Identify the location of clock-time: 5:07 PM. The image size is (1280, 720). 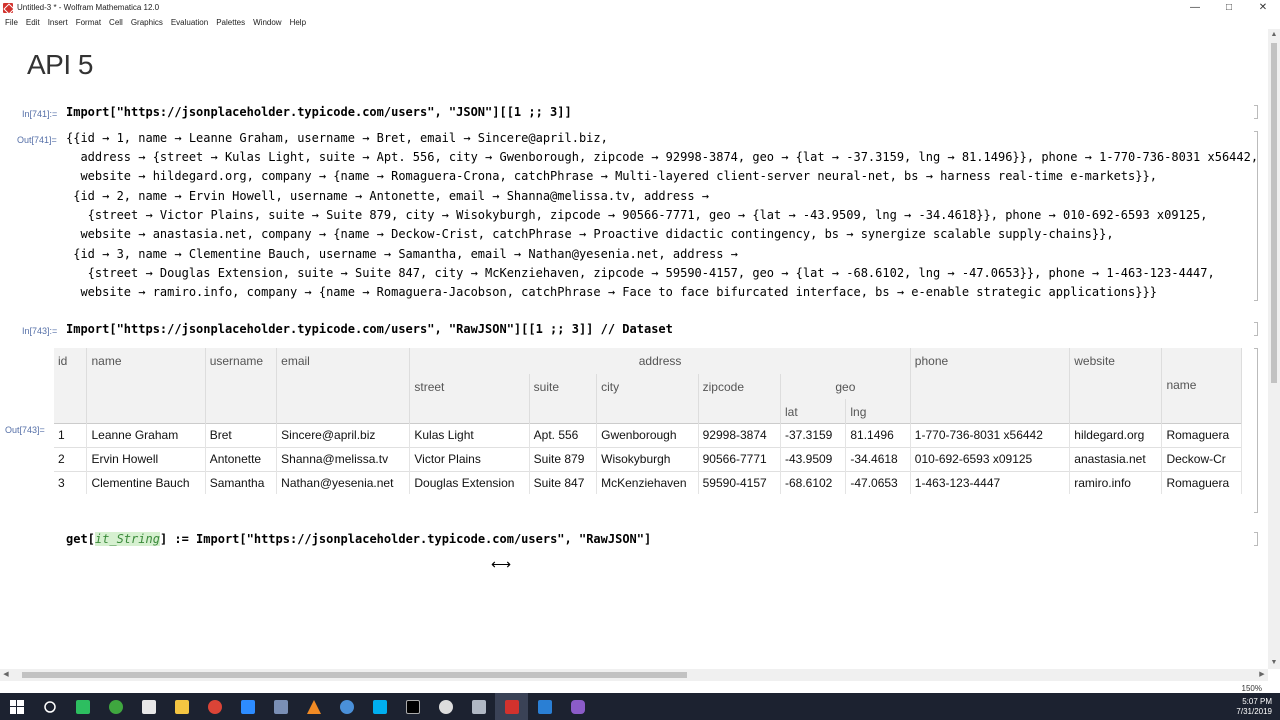
(1257, 701).